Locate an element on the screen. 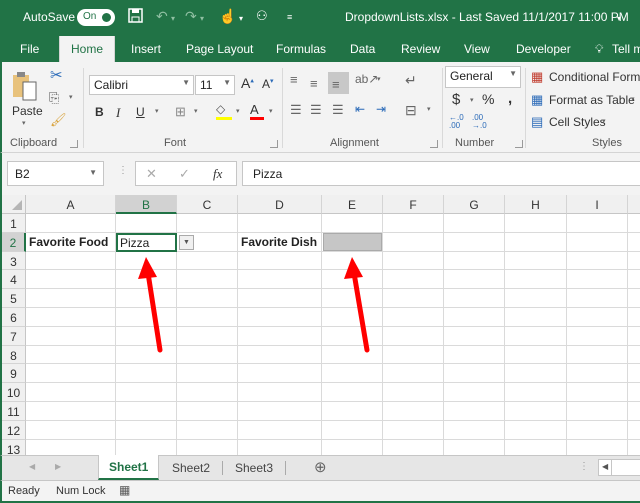 The width and height of the screenshot is (640, 503). save-icon is located at coordinates (135, 17).